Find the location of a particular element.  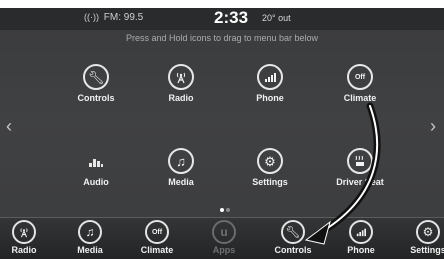

menu-controls: 🔧︎ Controls is located at coordinates (293, 237).